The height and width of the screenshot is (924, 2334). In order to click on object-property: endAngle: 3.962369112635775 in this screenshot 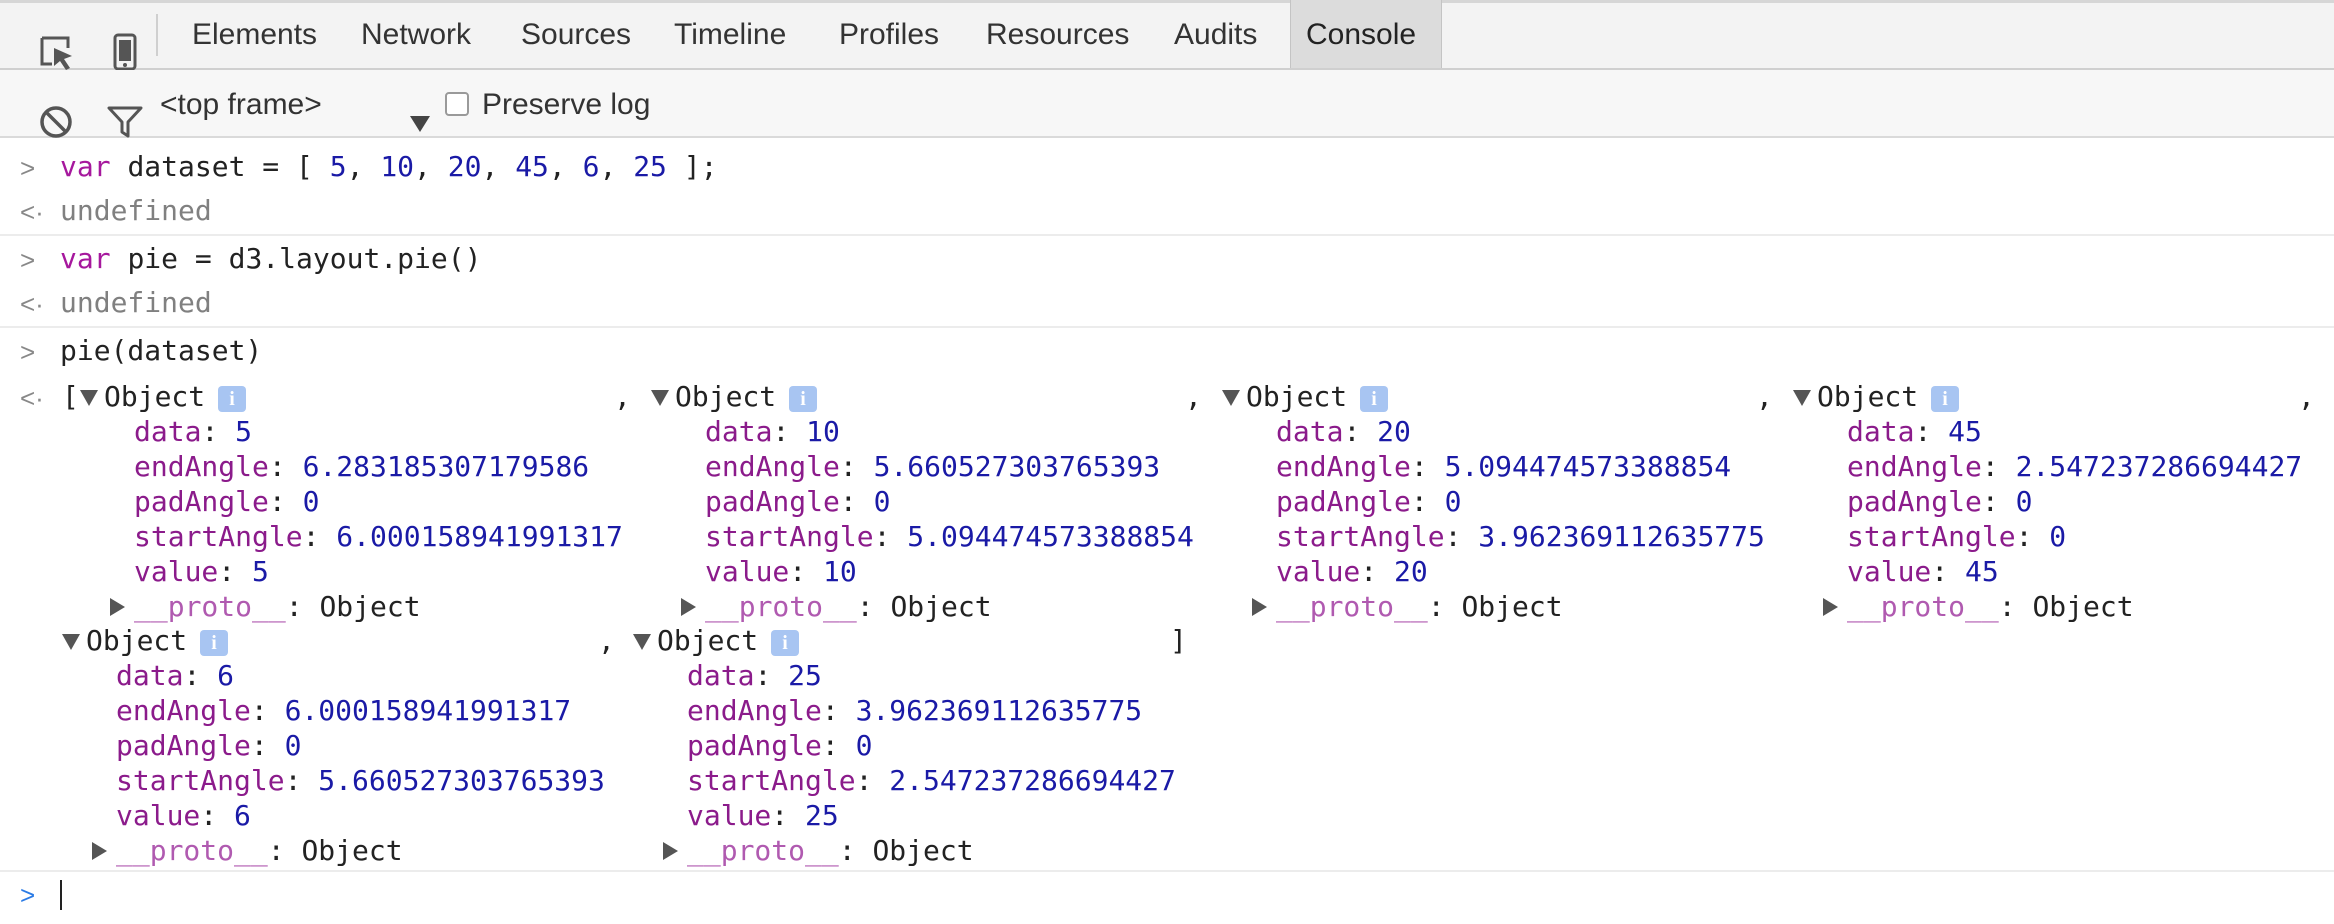, I will do `click(915, 710)`.